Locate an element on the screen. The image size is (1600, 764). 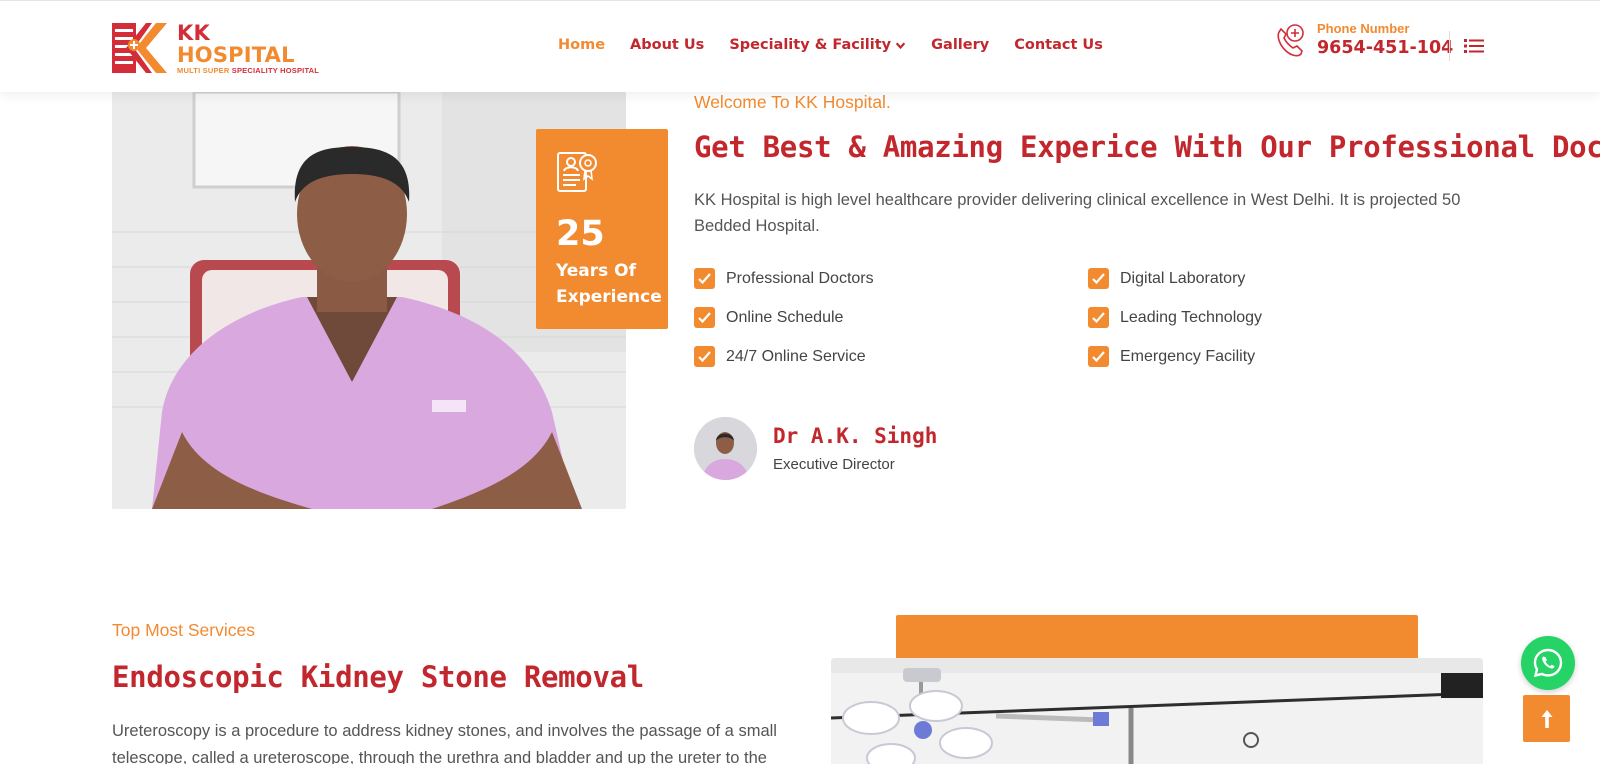
phone-text: Phone Number 9654-451-104 is located at coordinates (1385, 39).